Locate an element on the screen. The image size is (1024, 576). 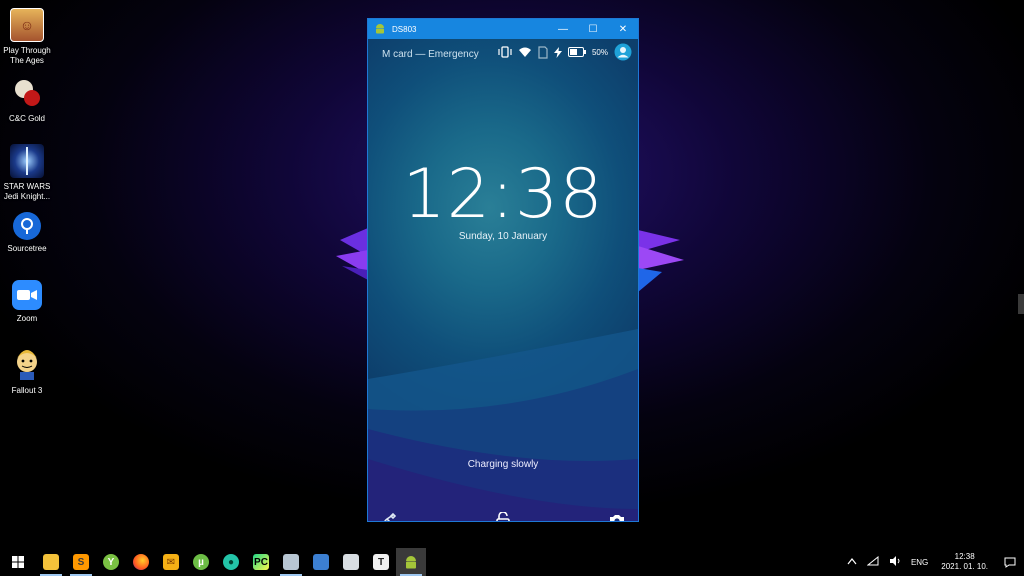
android-emulator-icon is located at coordinates (411, 562).